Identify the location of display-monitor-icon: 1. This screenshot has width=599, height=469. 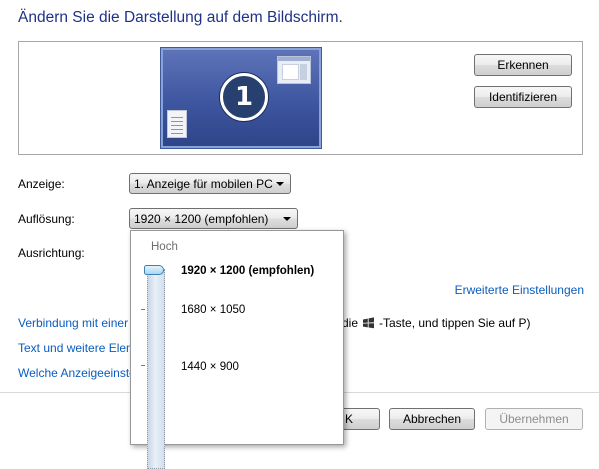
(241, 98).